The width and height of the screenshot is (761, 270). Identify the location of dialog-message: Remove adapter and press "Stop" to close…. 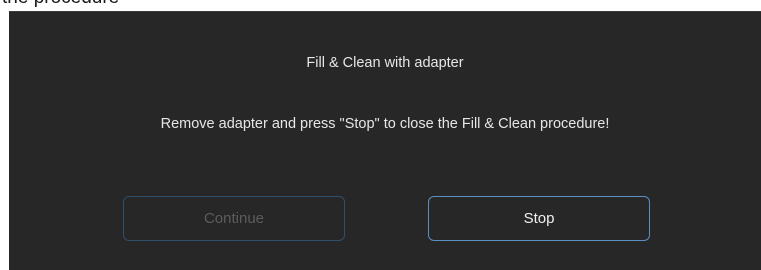
(385, 124).